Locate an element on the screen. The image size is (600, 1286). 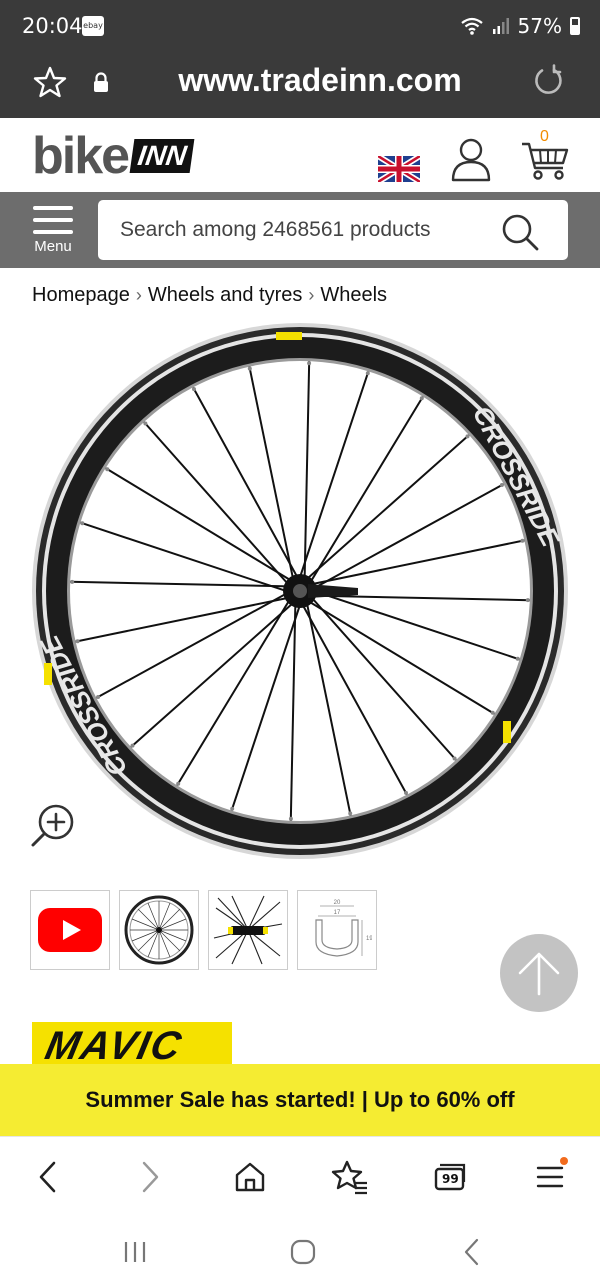
home-button is located at coordinates (250, 1177).